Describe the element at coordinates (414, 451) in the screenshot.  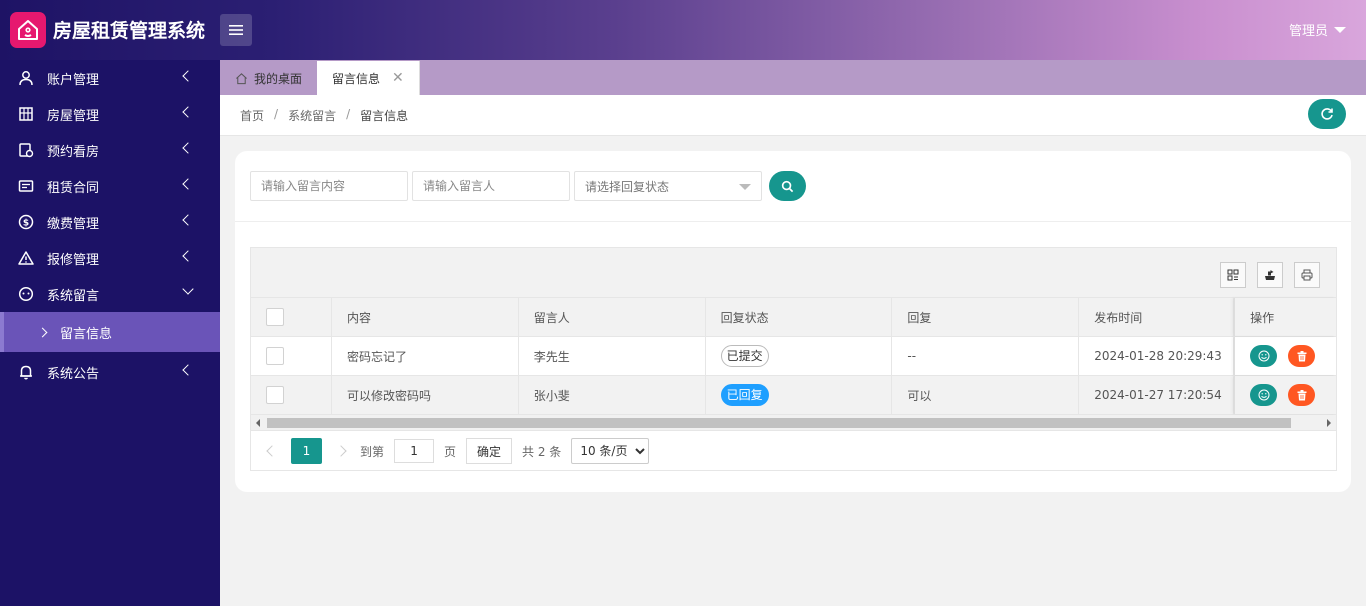
I see `page-number-input` at that location.